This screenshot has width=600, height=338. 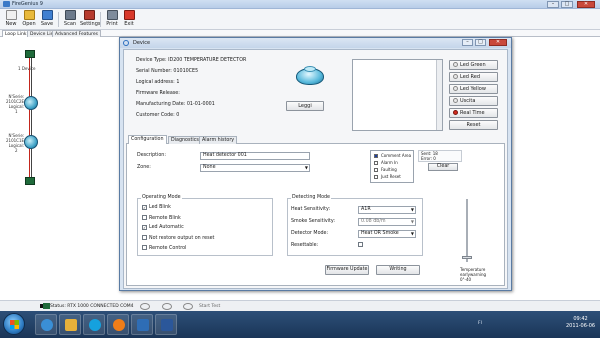 What do you see at coordinates (151, 155) in the screenshot?
I see `description-label: Description:` at bounding box center [151, 155].